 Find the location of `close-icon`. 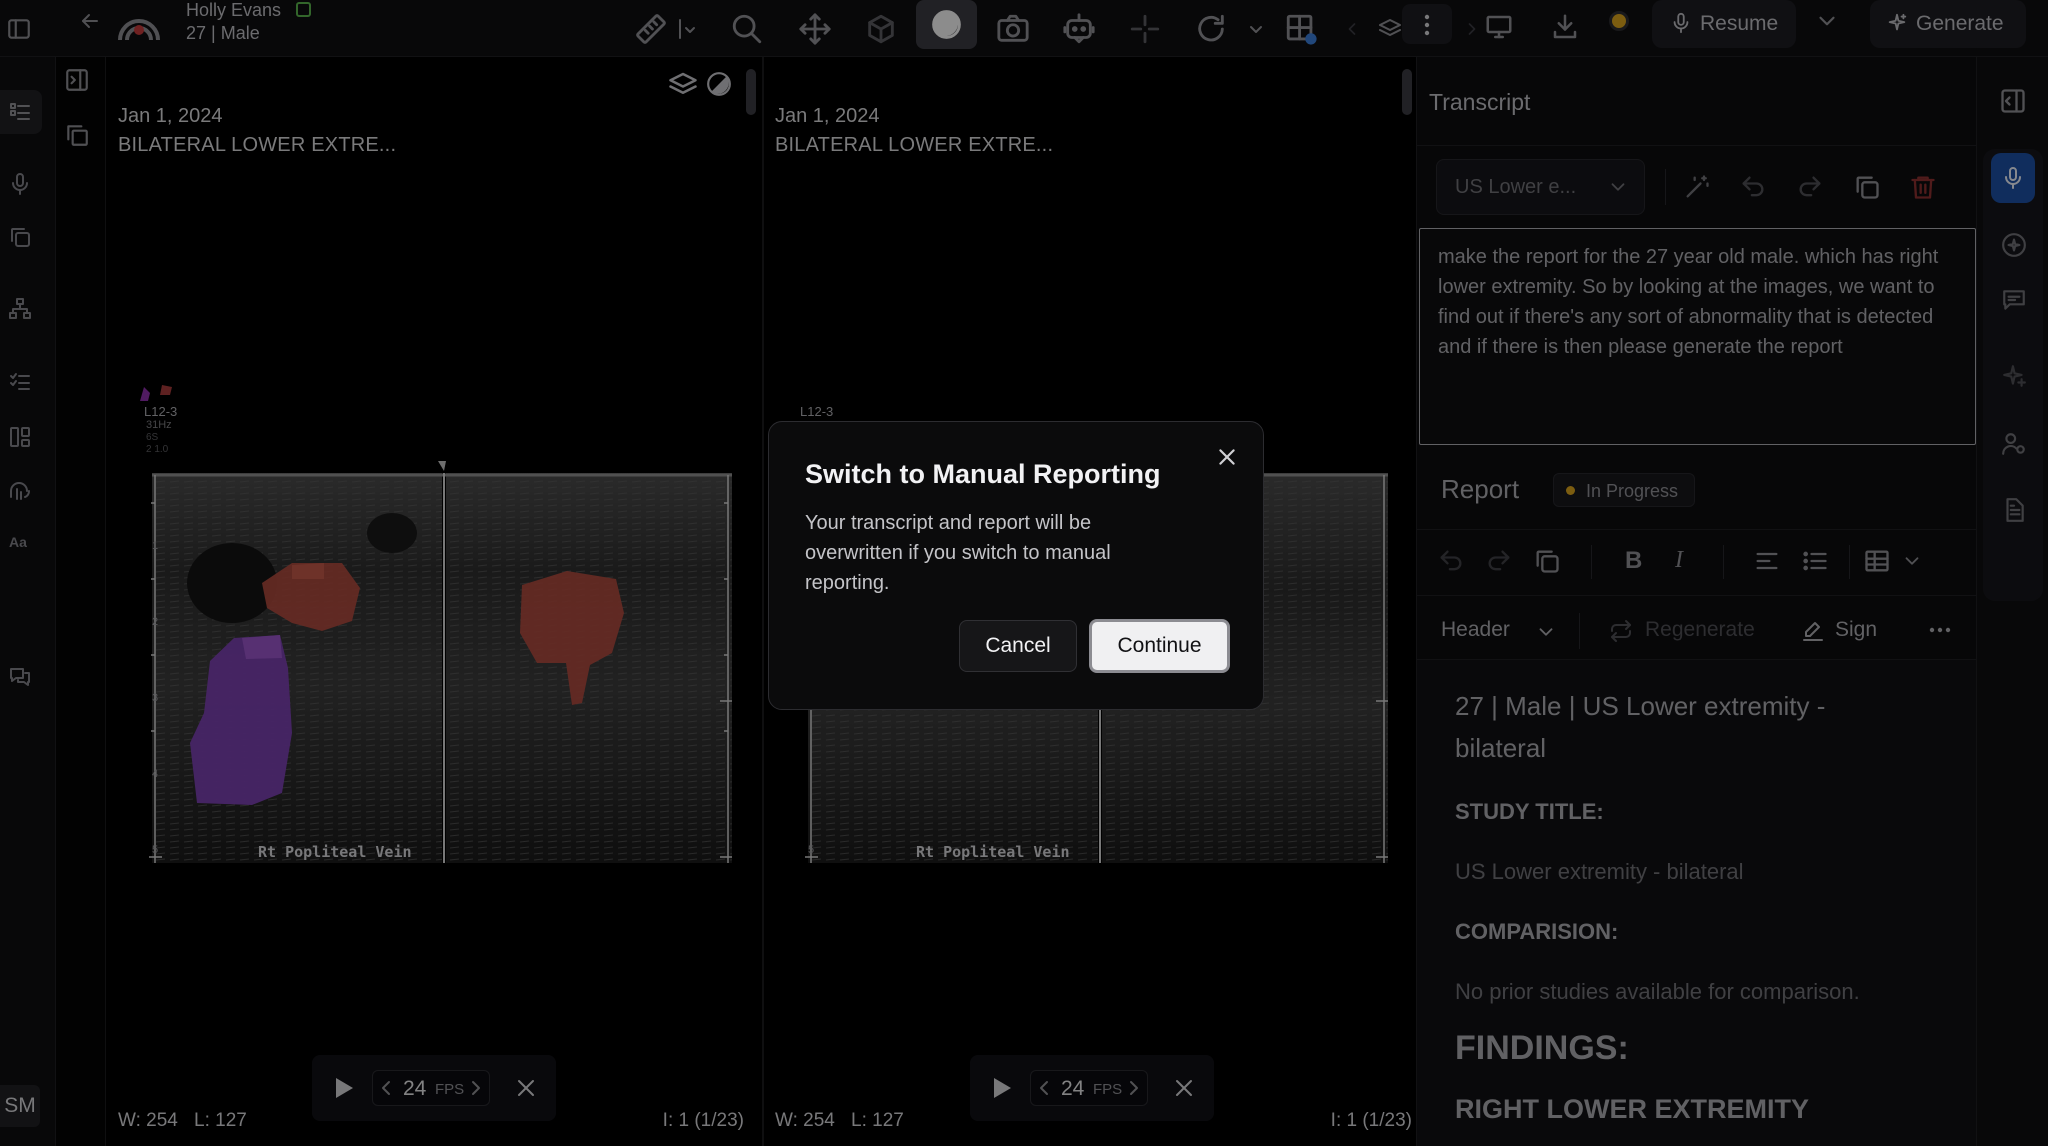

close-icon is located at coordinates (1227, 457).